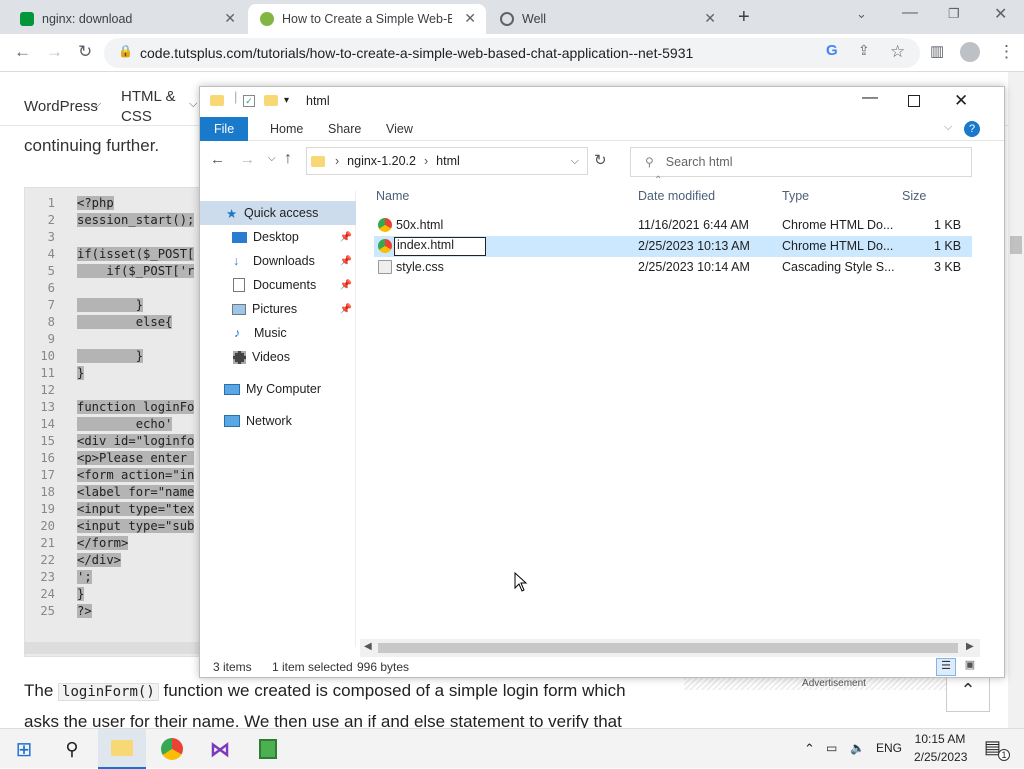  Describe the element at coordinates (148, 96) in the screenshot. I see `nav-html: HTML &` at that location.